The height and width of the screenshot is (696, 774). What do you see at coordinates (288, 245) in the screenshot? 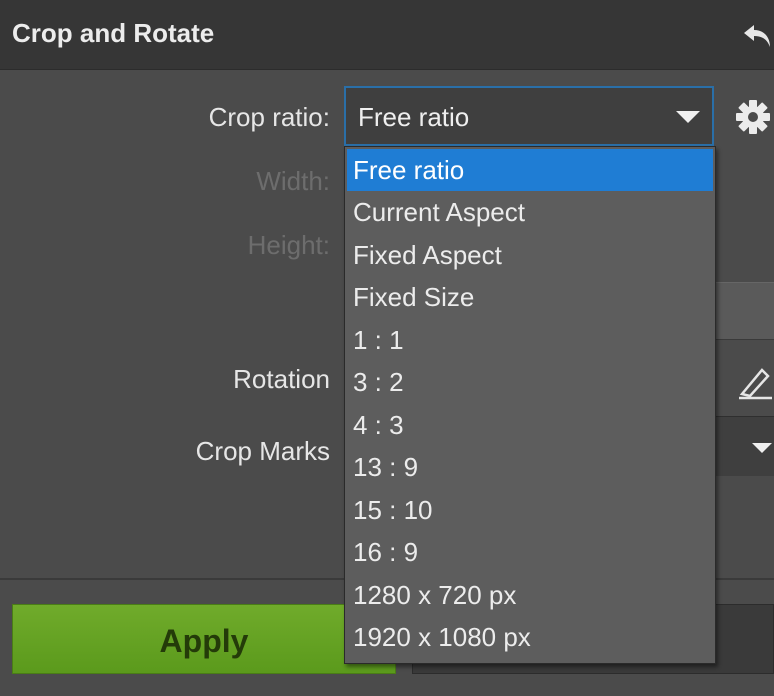
I see `height-label: Height:` at bounding box center [288, 245].